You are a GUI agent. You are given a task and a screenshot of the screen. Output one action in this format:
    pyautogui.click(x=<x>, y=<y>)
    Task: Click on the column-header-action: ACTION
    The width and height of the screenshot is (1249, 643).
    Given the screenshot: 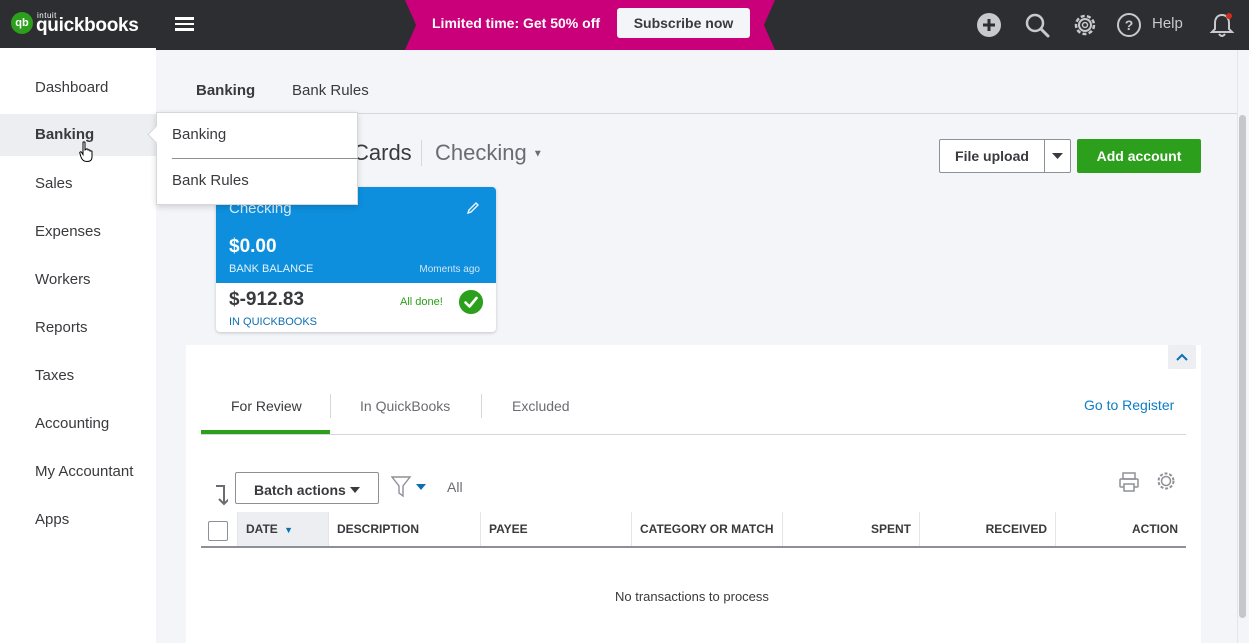 What is the action you would take?
    pyautogui.click(x=1155, y=529)
    